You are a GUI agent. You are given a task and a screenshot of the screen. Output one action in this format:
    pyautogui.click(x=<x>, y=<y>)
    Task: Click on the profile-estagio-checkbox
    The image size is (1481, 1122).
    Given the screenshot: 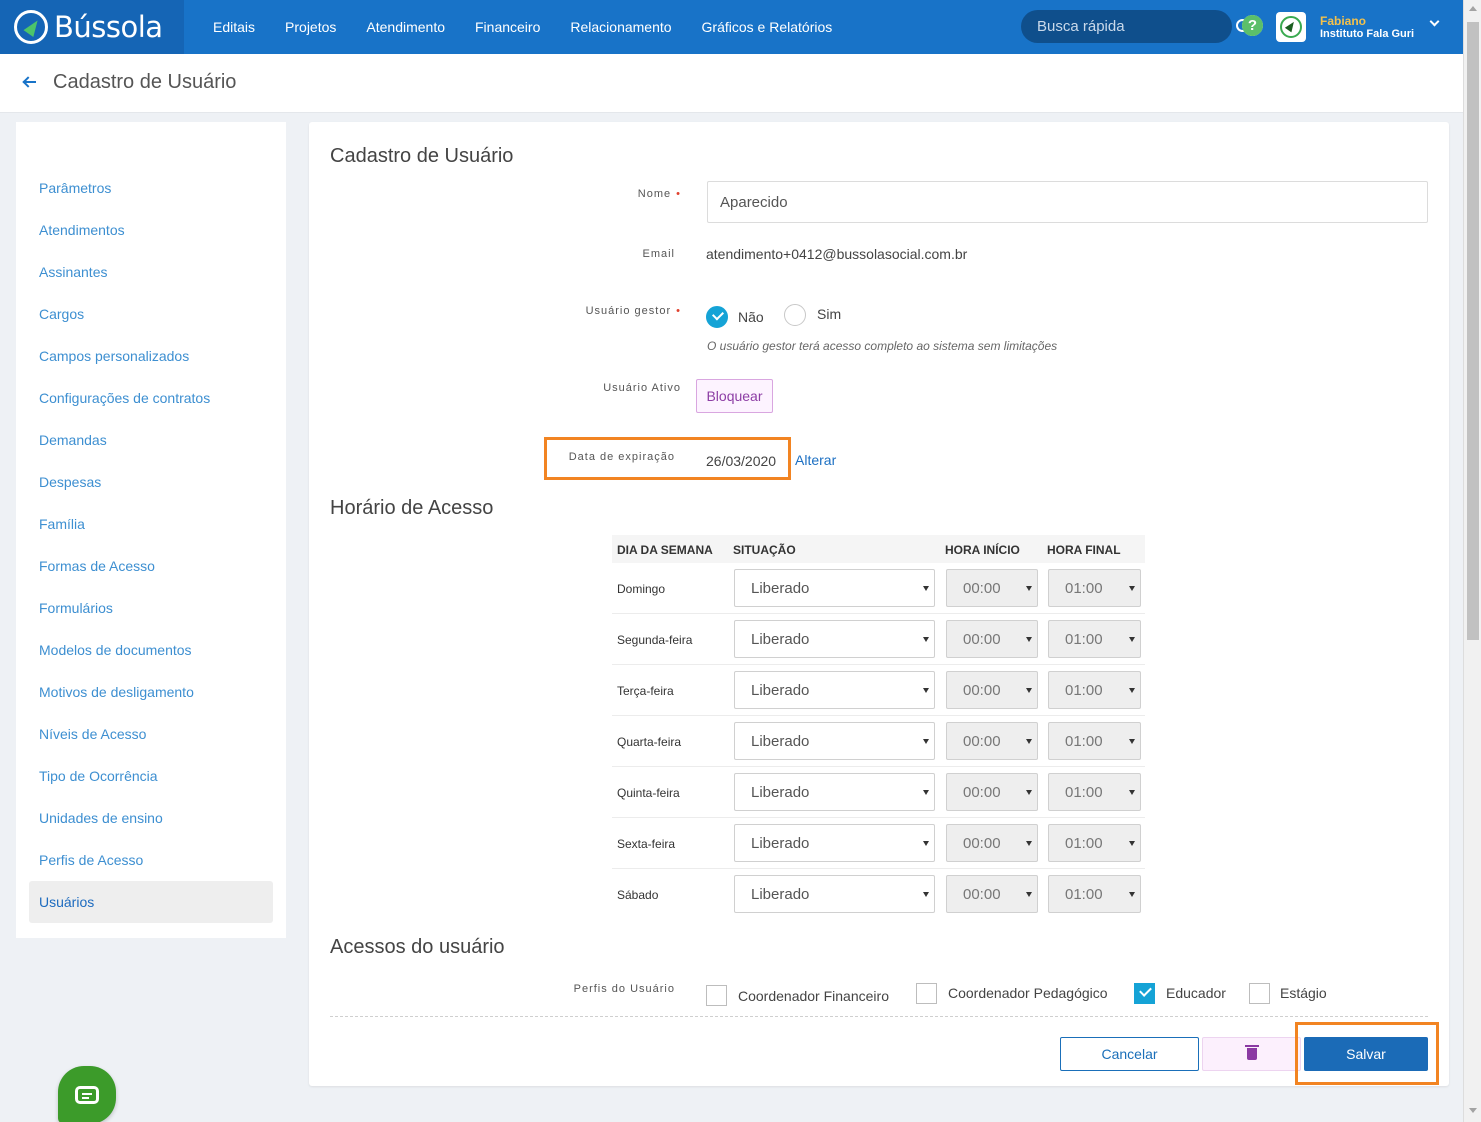 What is the action you would take?
    pyautogui.click(x=1259, y=993)
    